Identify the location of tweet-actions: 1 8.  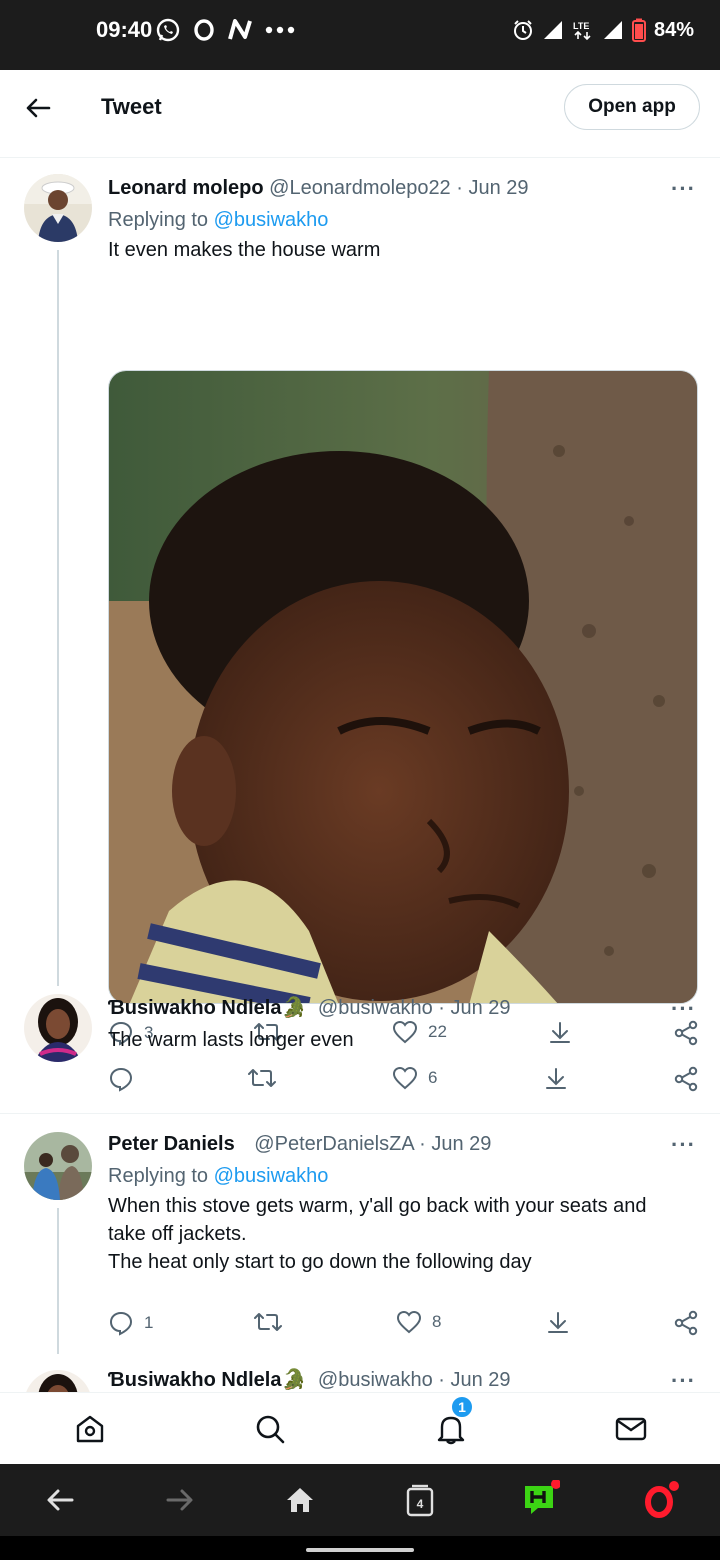
(404, 1325).